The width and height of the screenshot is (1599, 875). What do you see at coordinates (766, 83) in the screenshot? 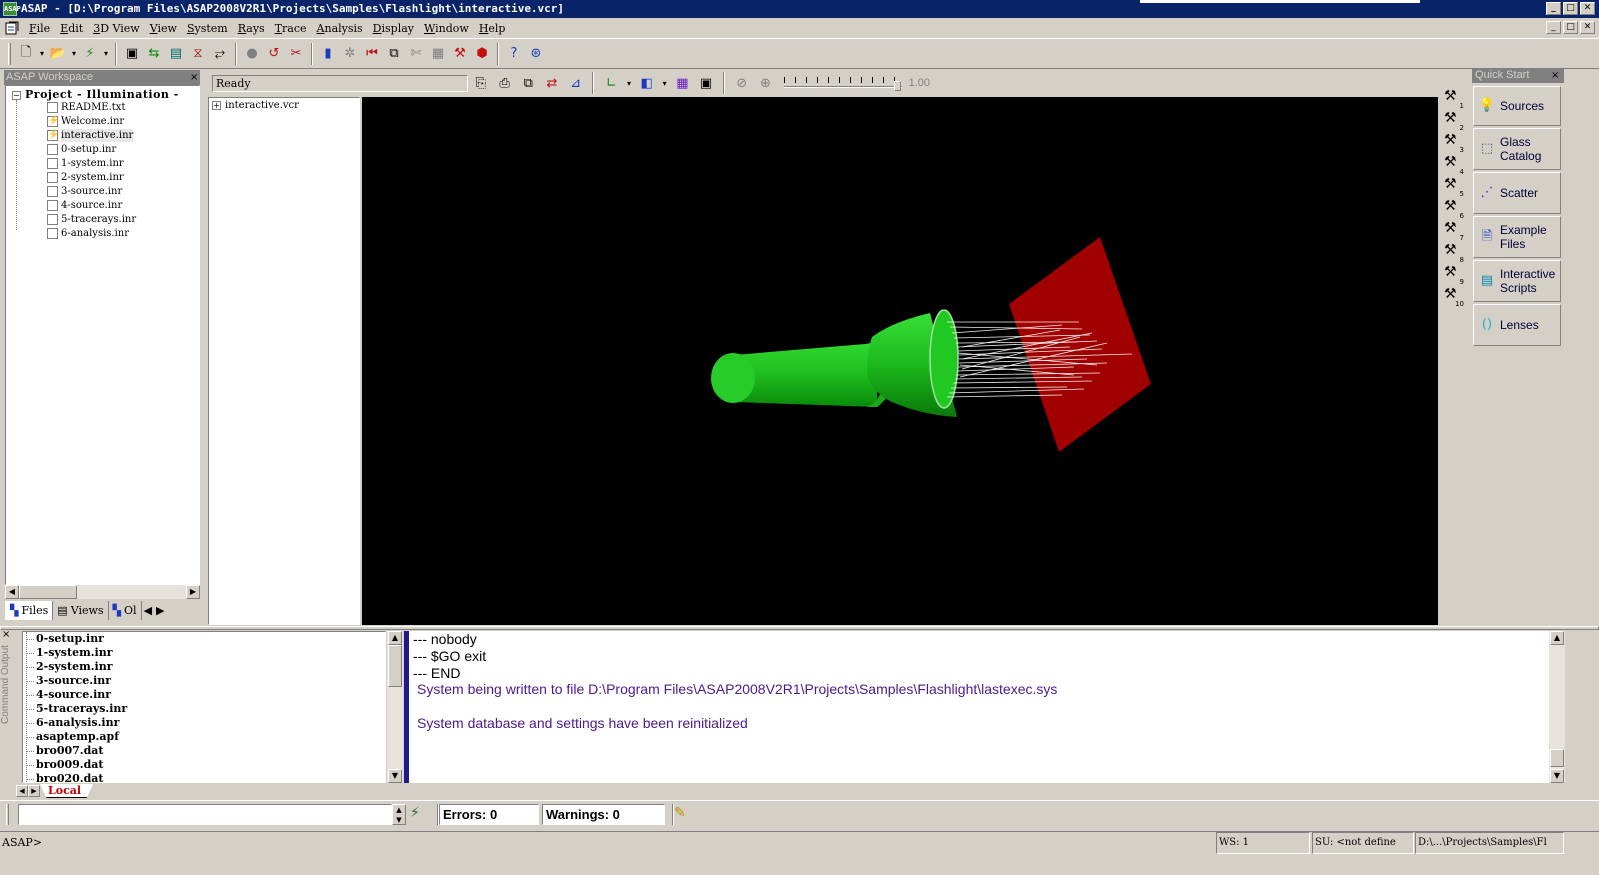
I see `globe-icon: ⊕` at bounding box center [766, 83].